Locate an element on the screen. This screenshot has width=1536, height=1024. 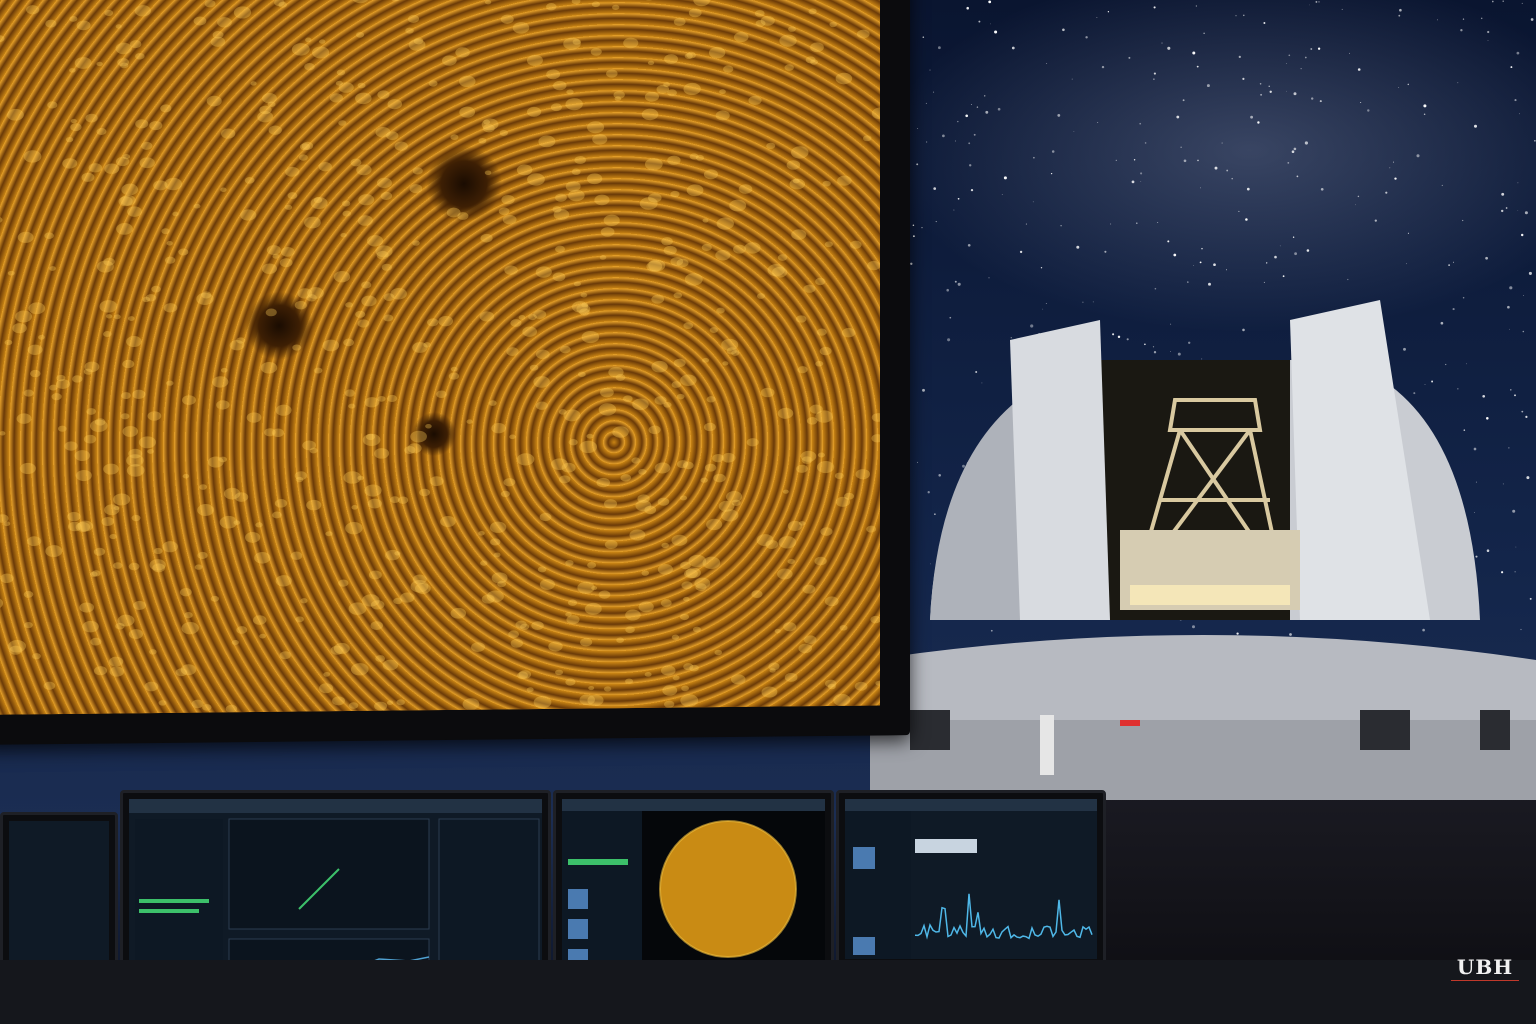
spectrum-graph is located at coordinates (971, 879).